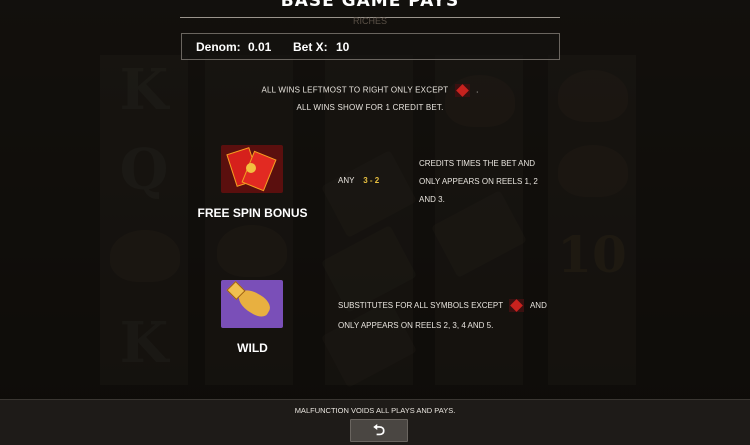 The width and height of the screenshot is (750, 445). I want to click on description-text: AND, so click(538, 305).